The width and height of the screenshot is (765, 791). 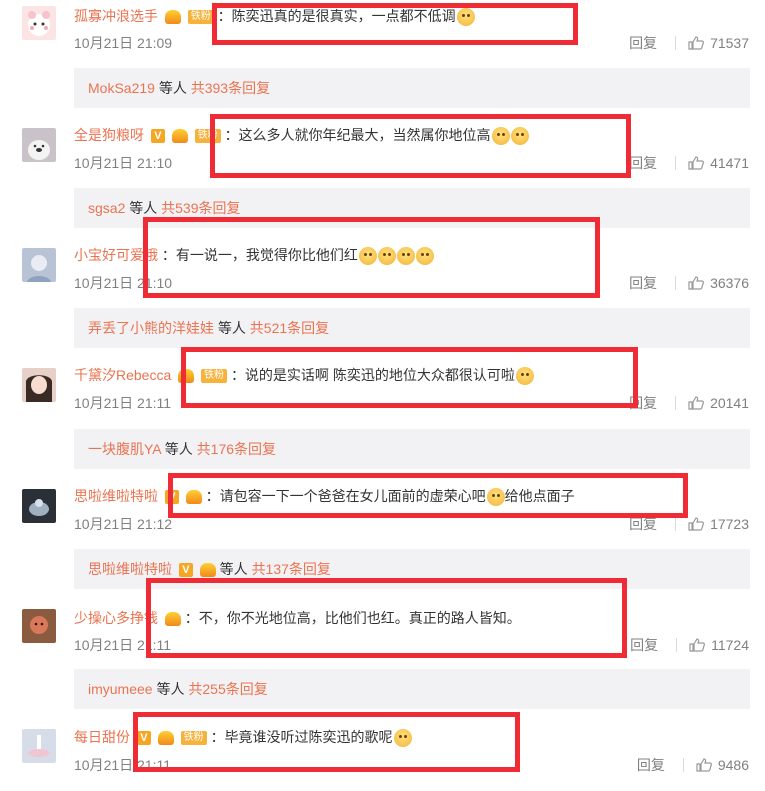 What do you see at coordinates (109, 135) in the screenshot?
I see `comment-username: 全是狗粮呀` at bounding box center [109, 135].